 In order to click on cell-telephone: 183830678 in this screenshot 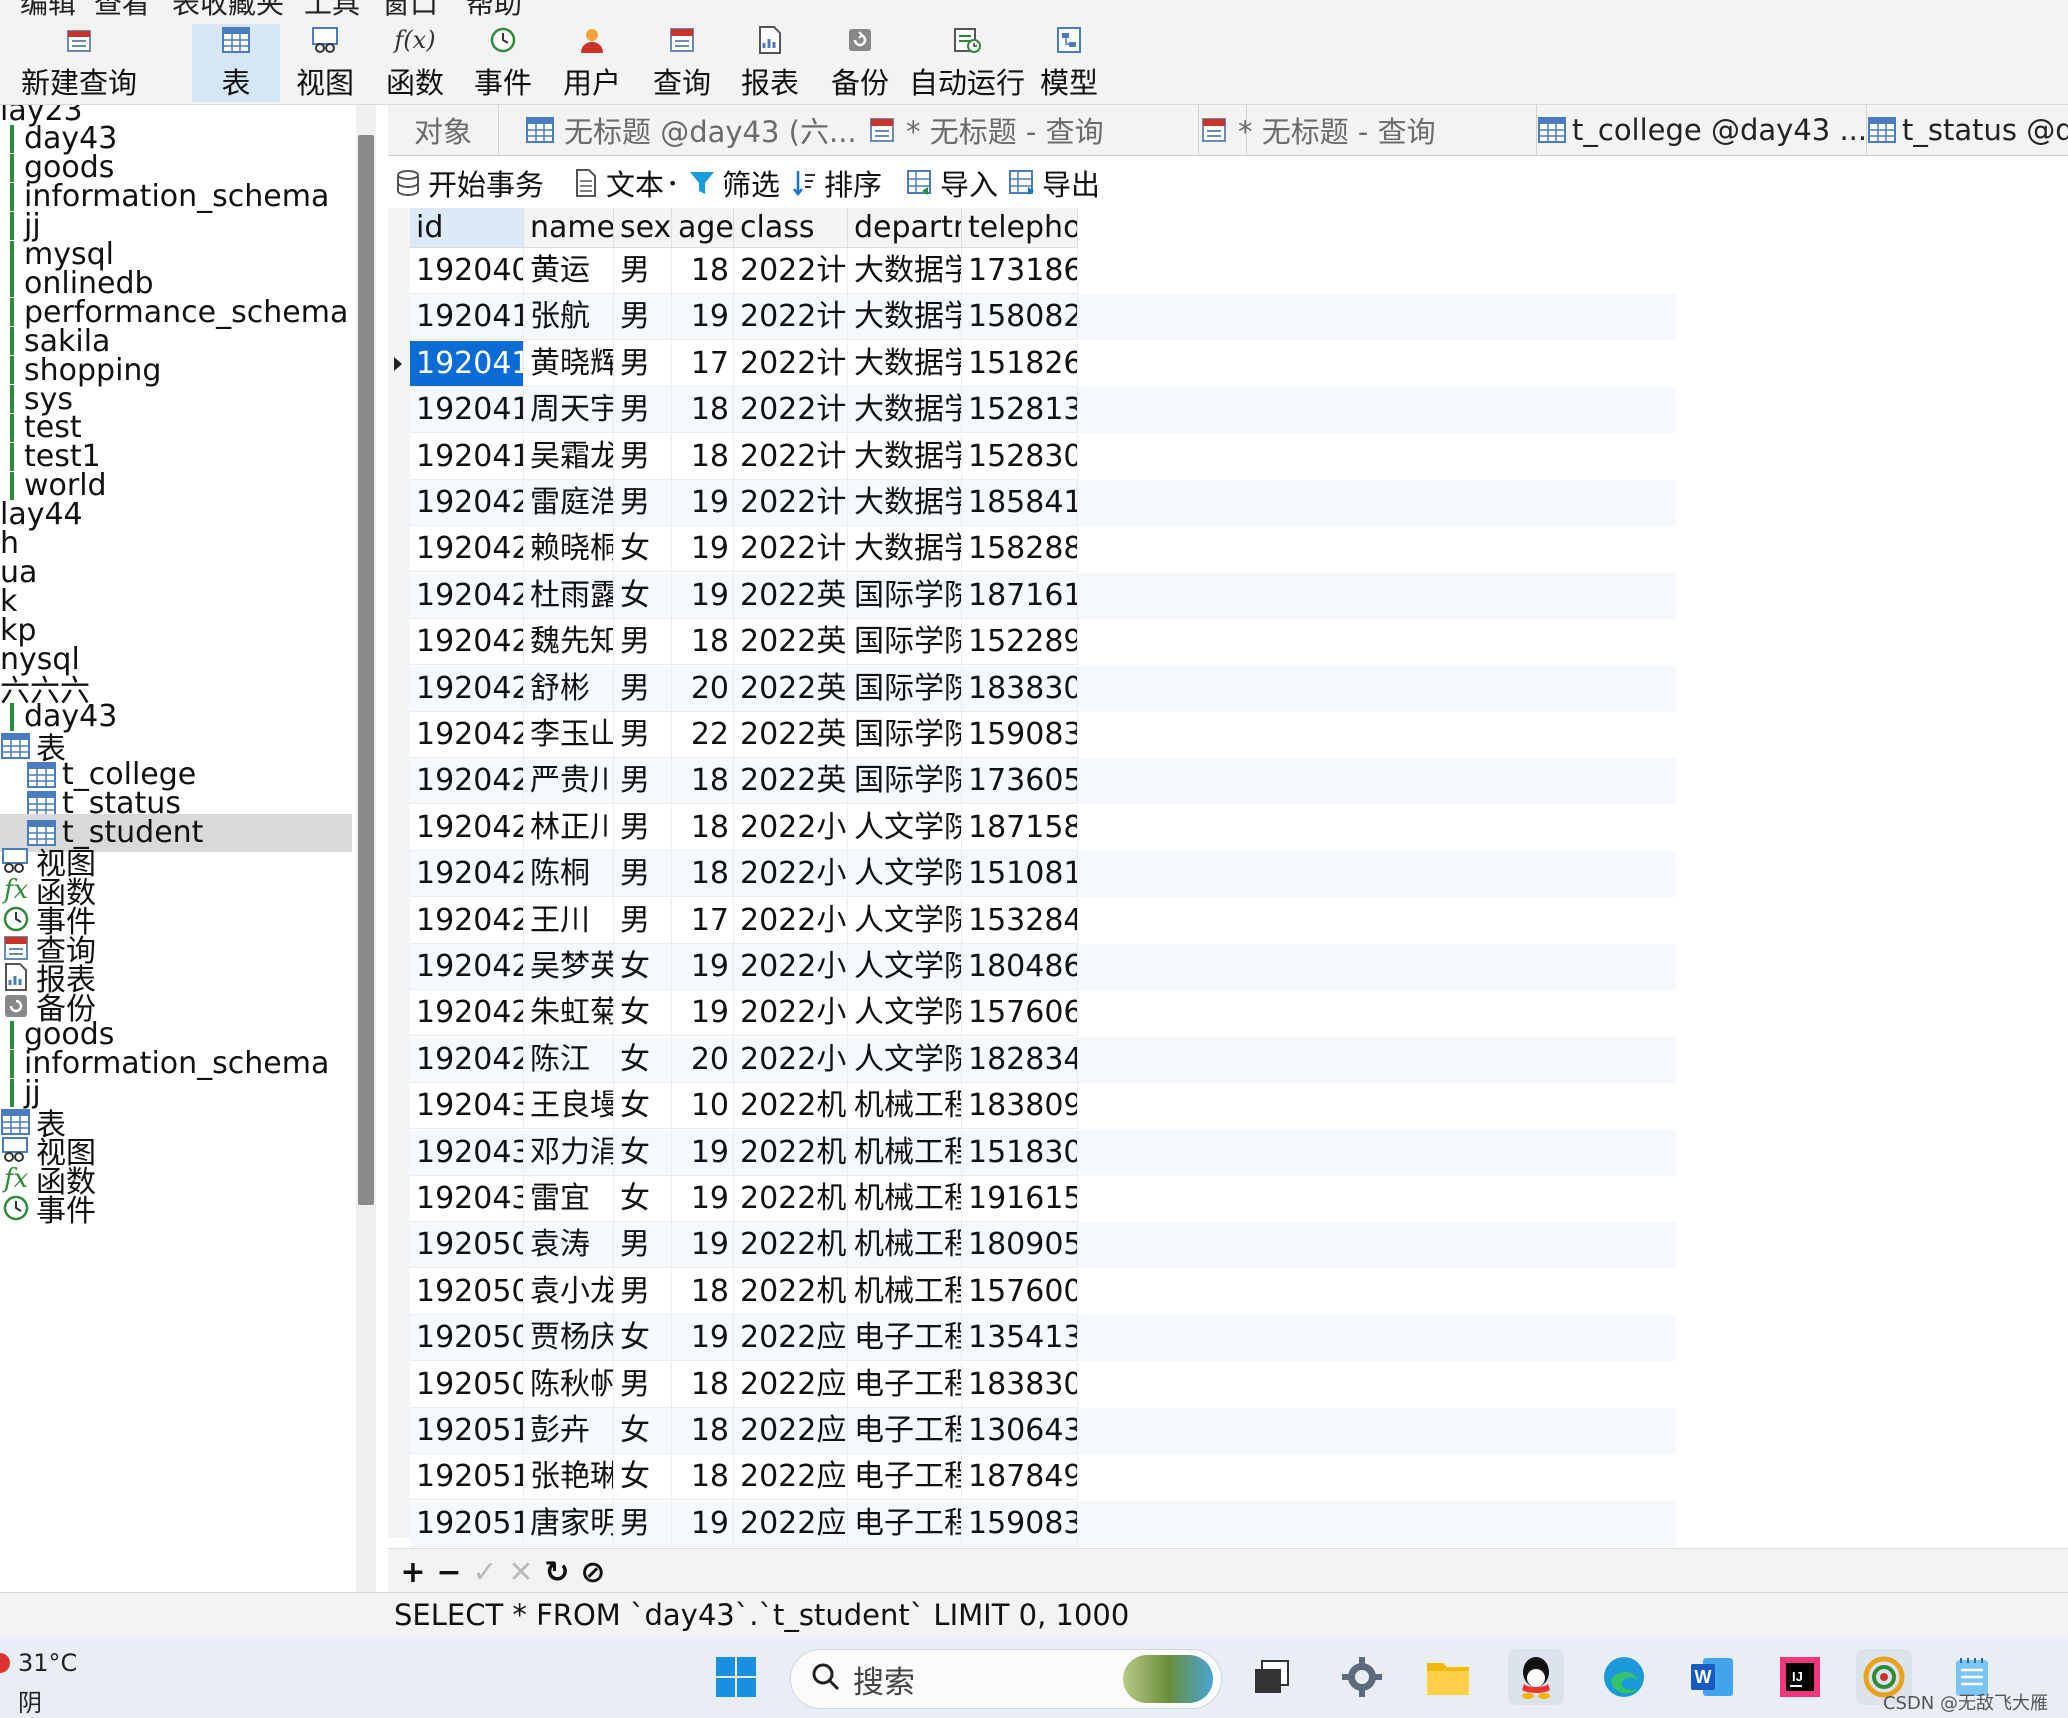, I will do `click(1020, 1384)`.